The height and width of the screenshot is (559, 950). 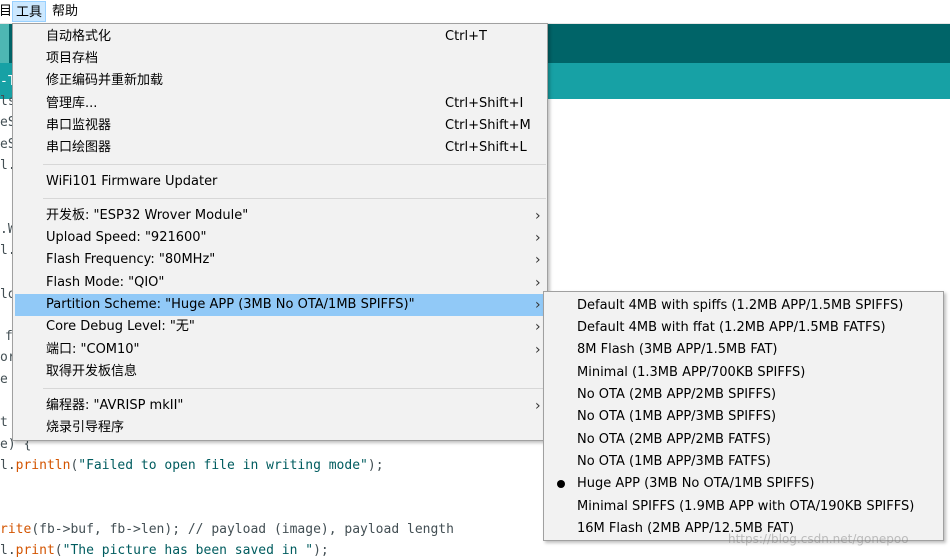 I want to click on partition-option: No OTA (1MB APP/3MB FATFS), so click(x=743, y=462).